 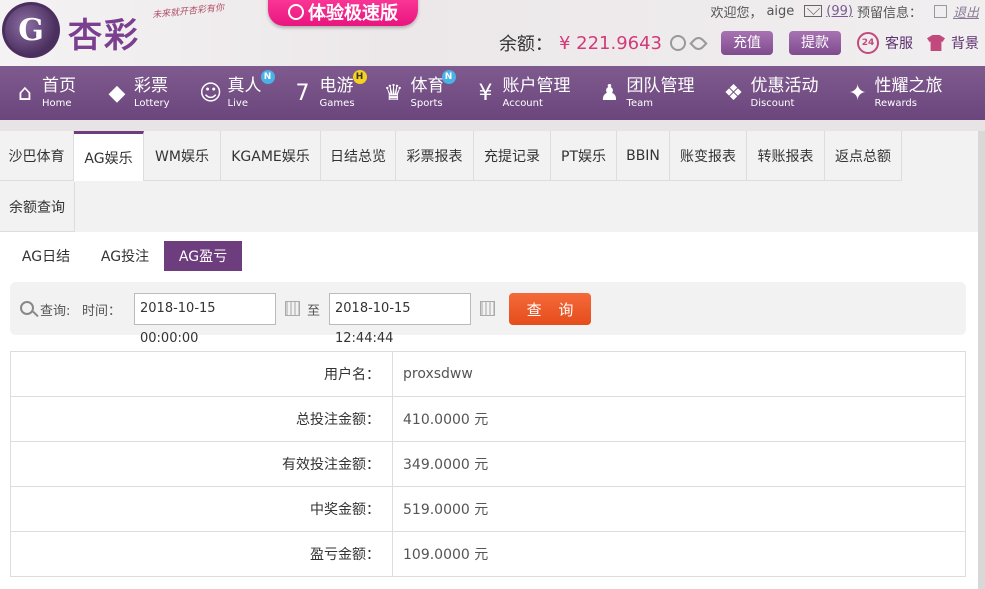 What do you see at coordinates (772, 103) in the screenshot?
I see `nav-sublabel: Discount` at bounding box center [772, 103].